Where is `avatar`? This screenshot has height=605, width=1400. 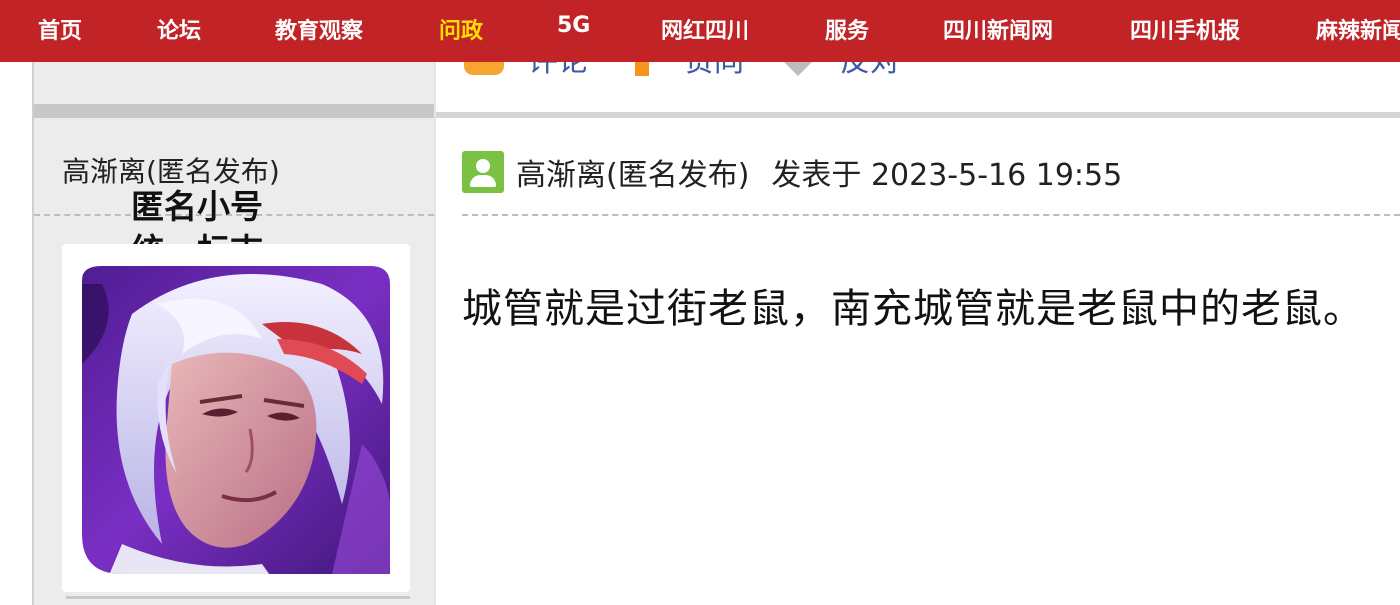
avatar is located at coordinates (236, 418).